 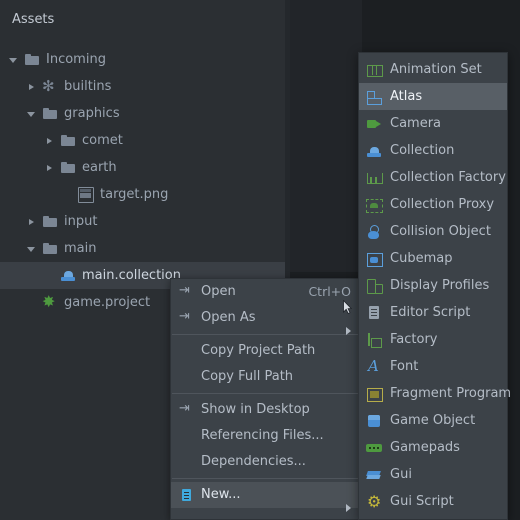 What do you see at coordinates (433, 474) in the screenshot?
I see `submenu-item: Gui` at bounding box center [433, 474].